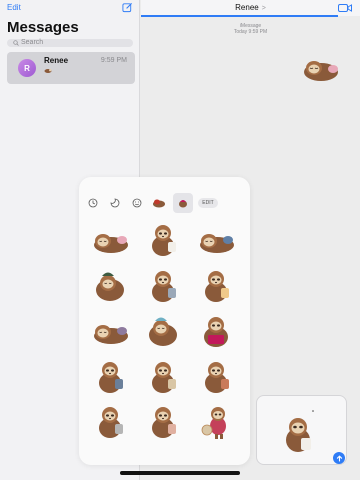 Image resolution: width=360 pixels, height=480 pixels. What do you see at coordinates (183, 203) in the screenshot?
I see `sticker-app-2-icon` at bounding box center [183, 203].